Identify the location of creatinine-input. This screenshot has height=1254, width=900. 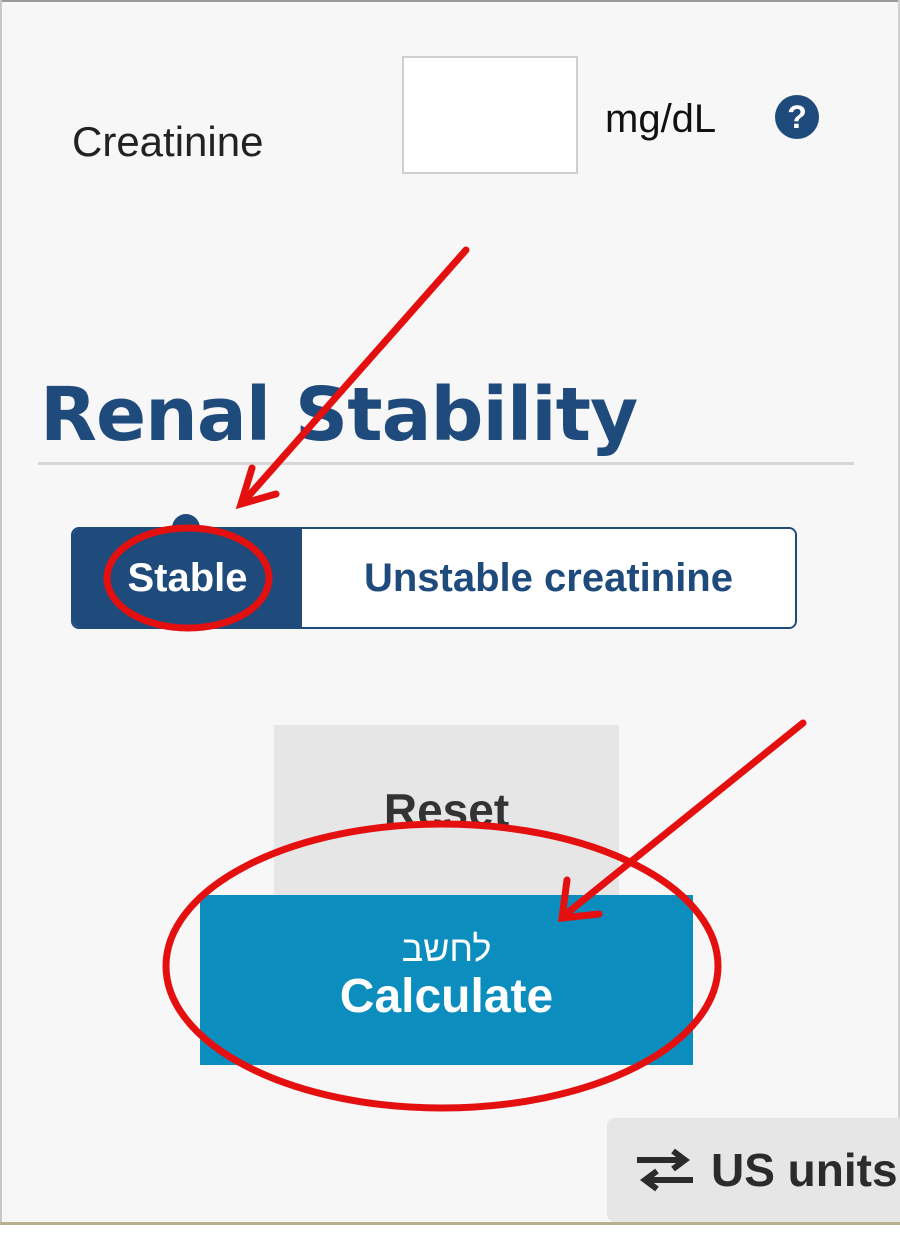
(490, 115).